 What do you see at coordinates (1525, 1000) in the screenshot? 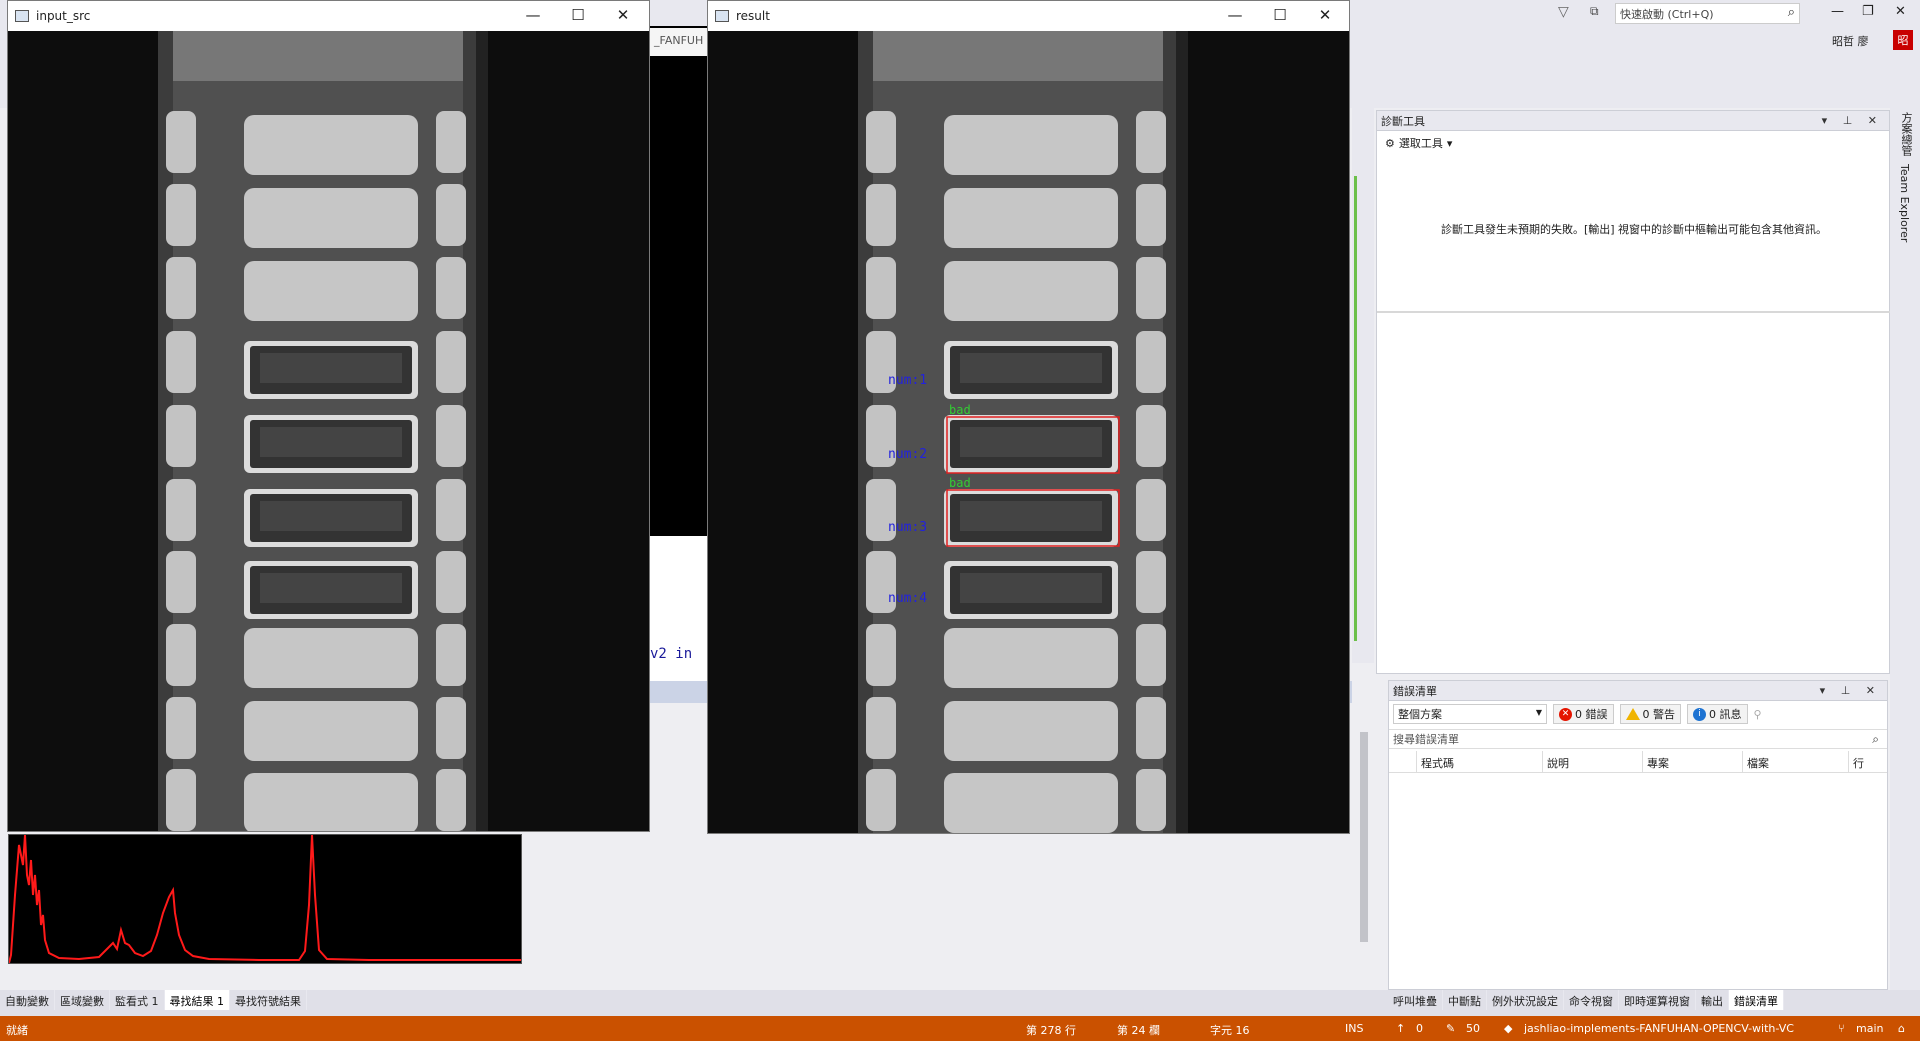
I see `tool-window-tab: 例外狀況設定` at bounding box center [1525, 1000].